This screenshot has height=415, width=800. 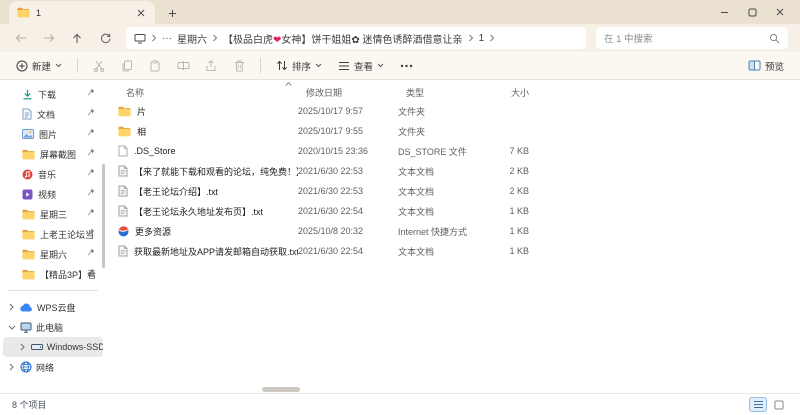 What do you see at coordinates (53, 327) in the screenshot?
I see `sidebar-item-此电脑: 此电脑` at bounding box center [53, 327].